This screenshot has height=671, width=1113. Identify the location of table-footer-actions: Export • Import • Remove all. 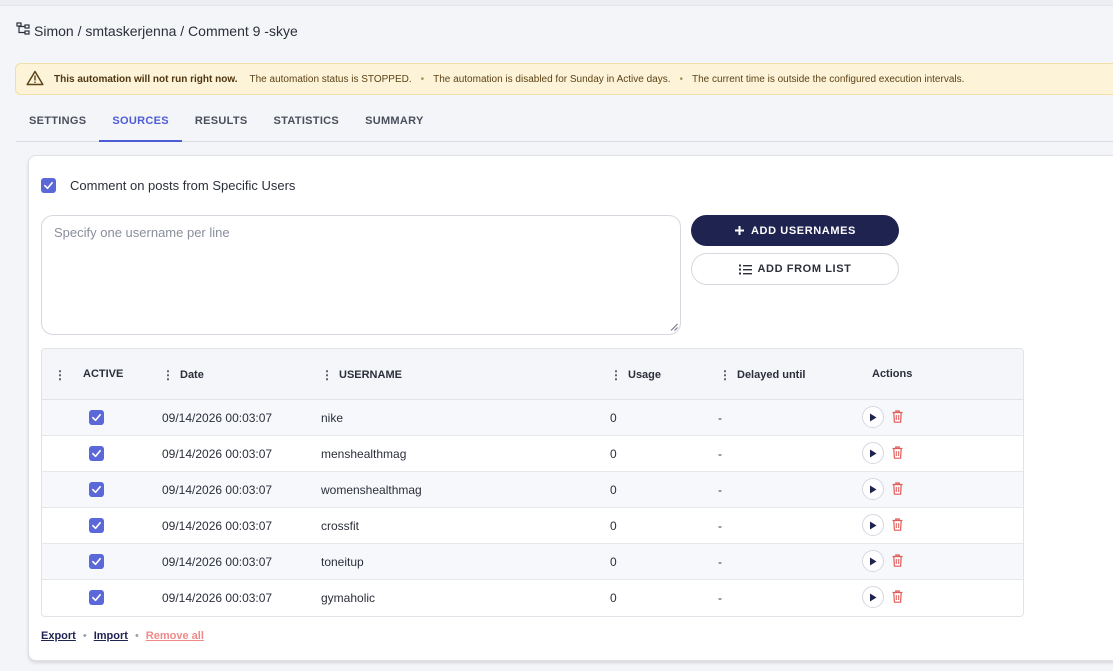
(122, 636).